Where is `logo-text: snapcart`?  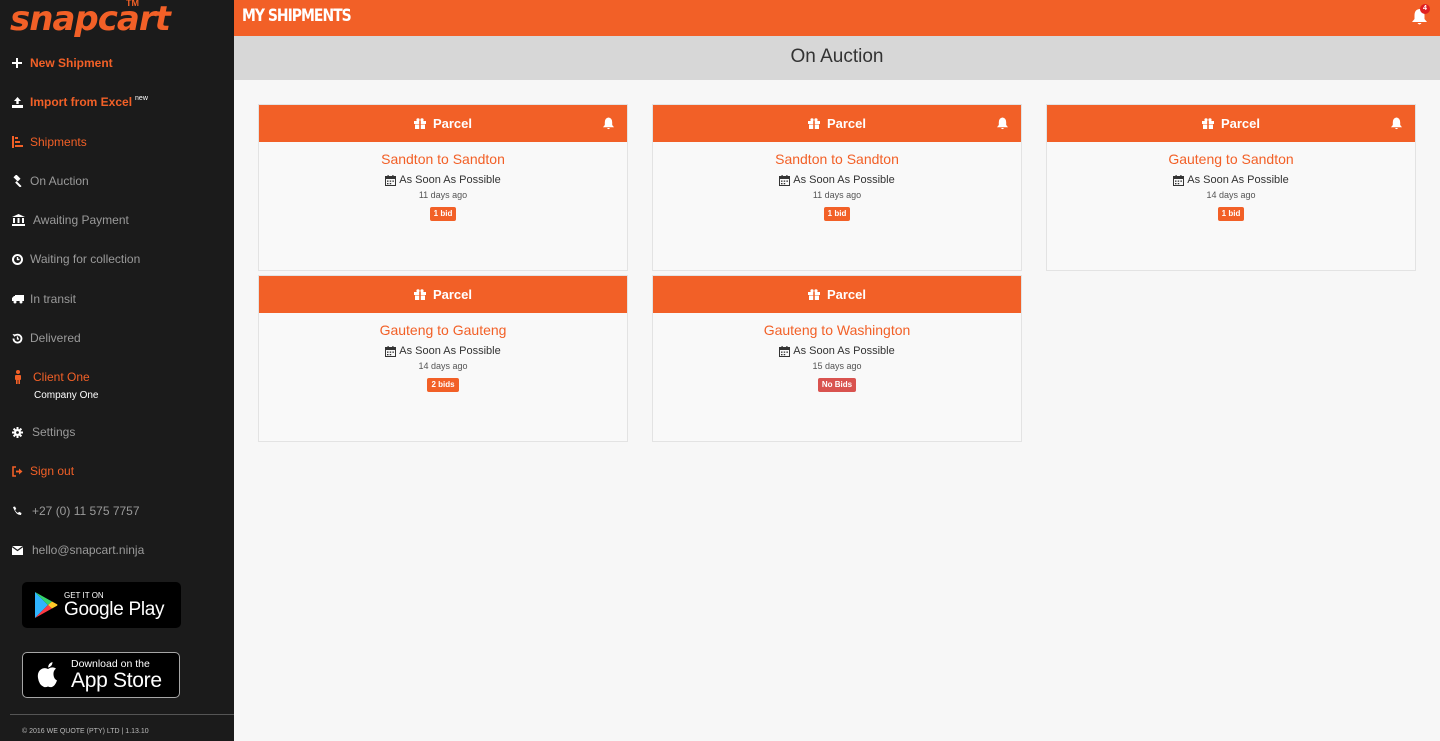 logo-text: snapcart is located at coordinates (90, 19).